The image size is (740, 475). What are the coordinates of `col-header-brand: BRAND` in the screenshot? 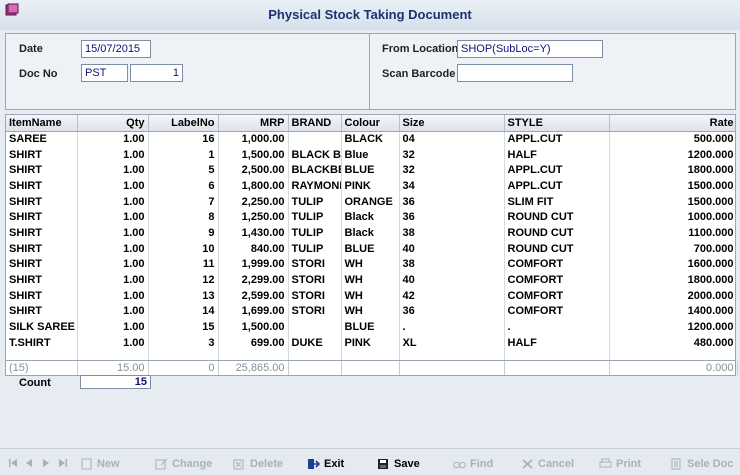 It's located at (315, 123).